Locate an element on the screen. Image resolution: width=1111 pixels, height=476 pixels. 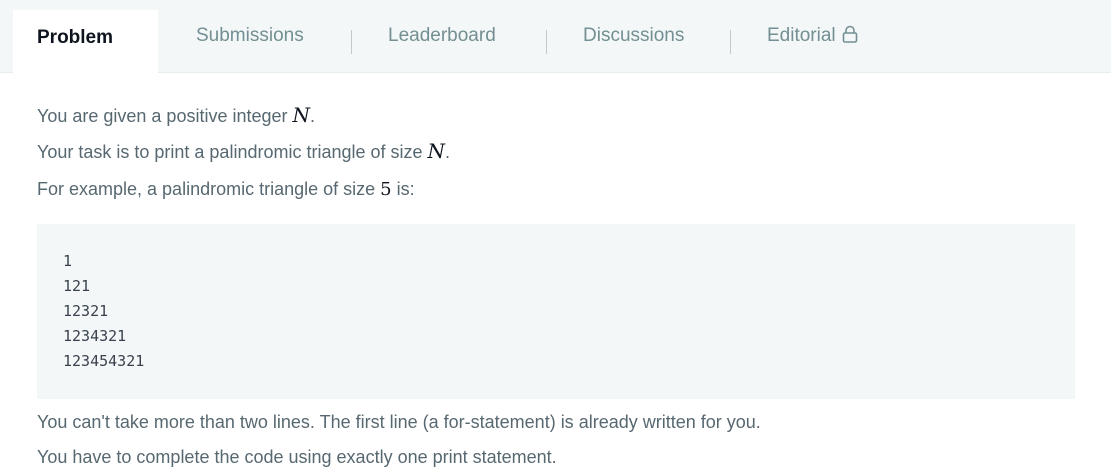
tab-editorial-label: Editorial is located at coordinates (801, 35).